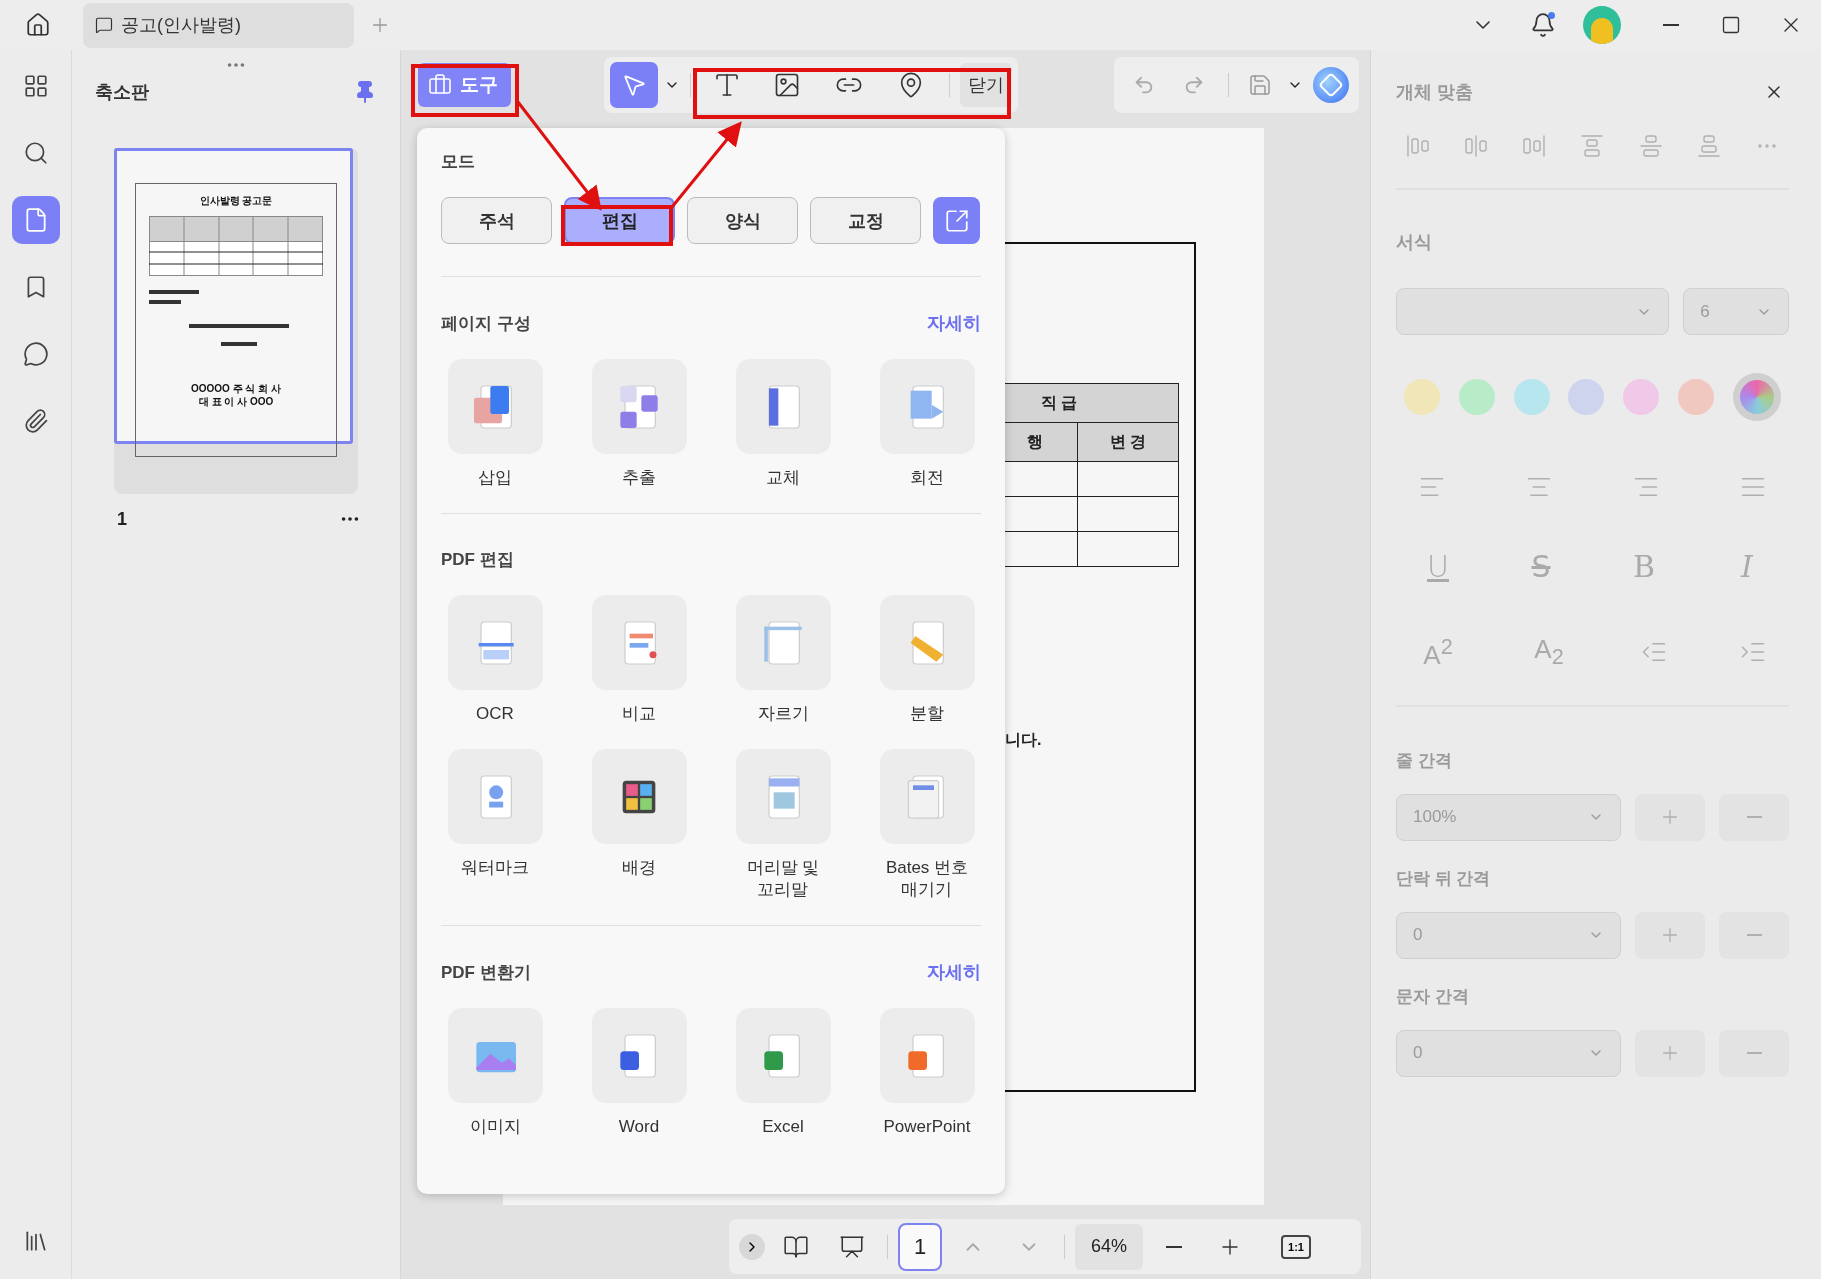 The width and height of the screenshot is (1821, 1279). What do you see at coordinates (218, 25) in the screenshot?
I see `document-tab: 공고(인사발령)` at bounding box center [218, 25].